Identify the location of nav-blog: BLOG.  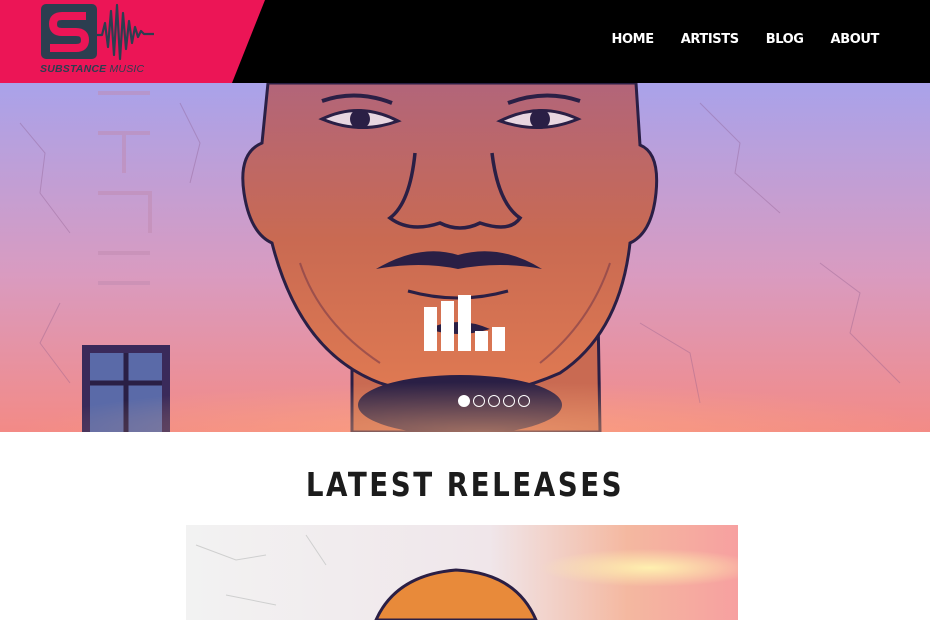
(785, 40).